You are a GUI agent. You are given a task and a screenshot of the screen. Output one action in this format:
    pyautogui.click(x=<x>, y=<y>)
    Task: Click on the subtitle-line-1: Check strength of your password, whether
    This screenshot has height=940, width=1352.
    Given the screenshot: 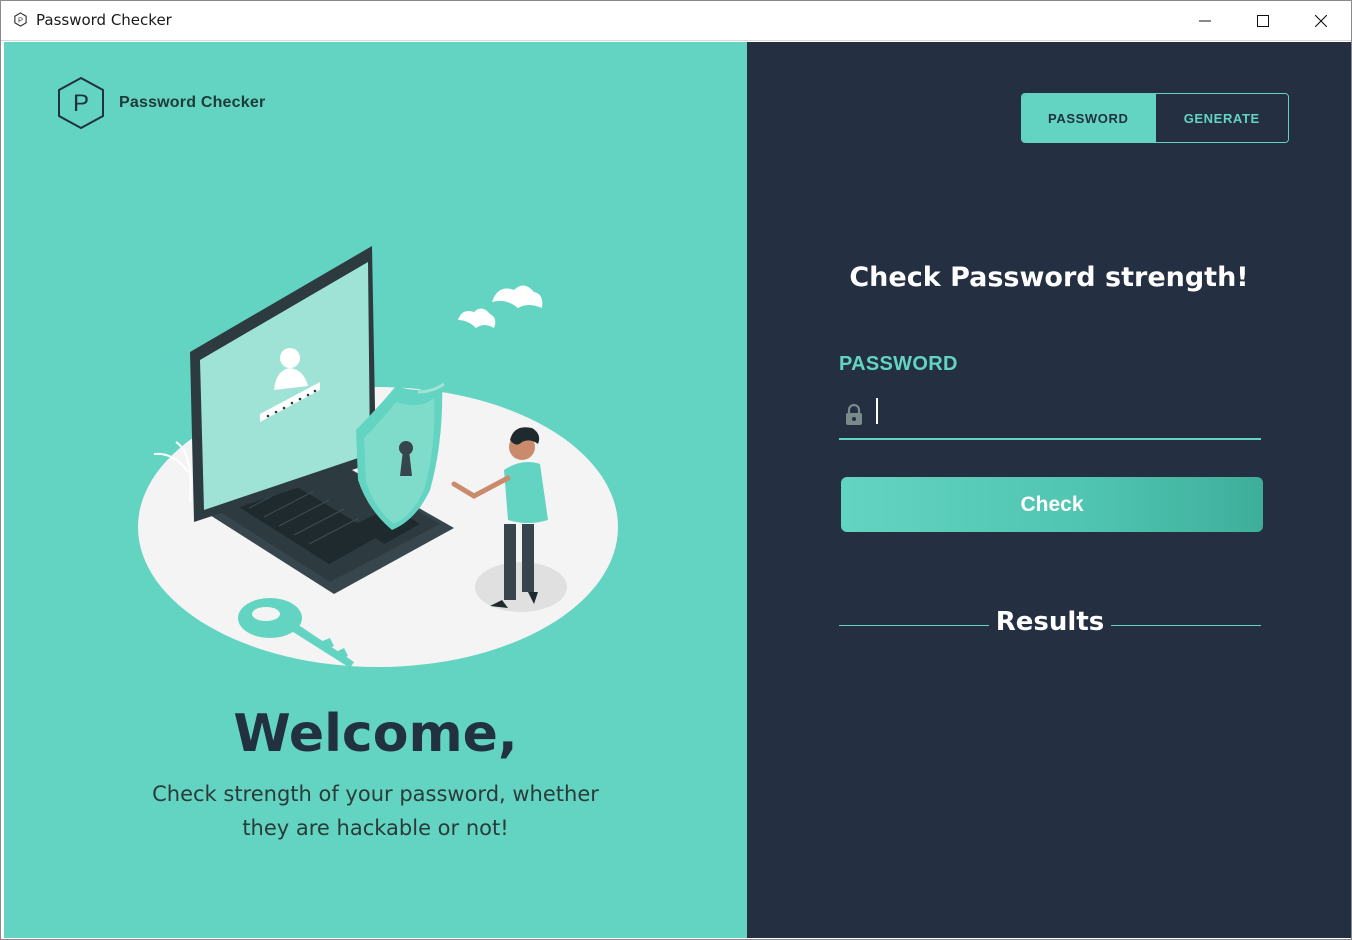 What is the action you would take?
    pyautogui.click(x=375, y=794)
    